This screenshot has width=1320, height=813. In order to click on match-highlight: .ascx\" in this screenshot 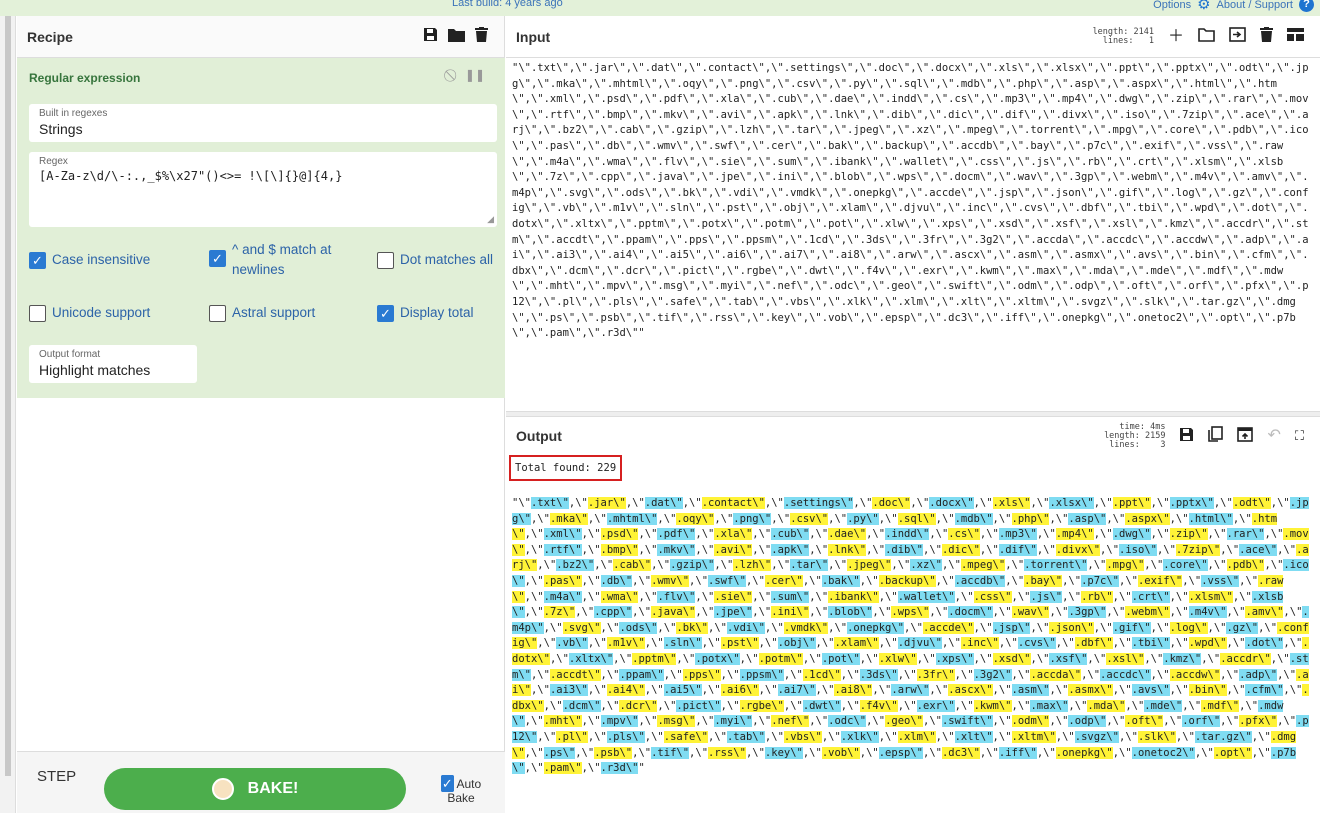, I will do `click(970, 690)`.